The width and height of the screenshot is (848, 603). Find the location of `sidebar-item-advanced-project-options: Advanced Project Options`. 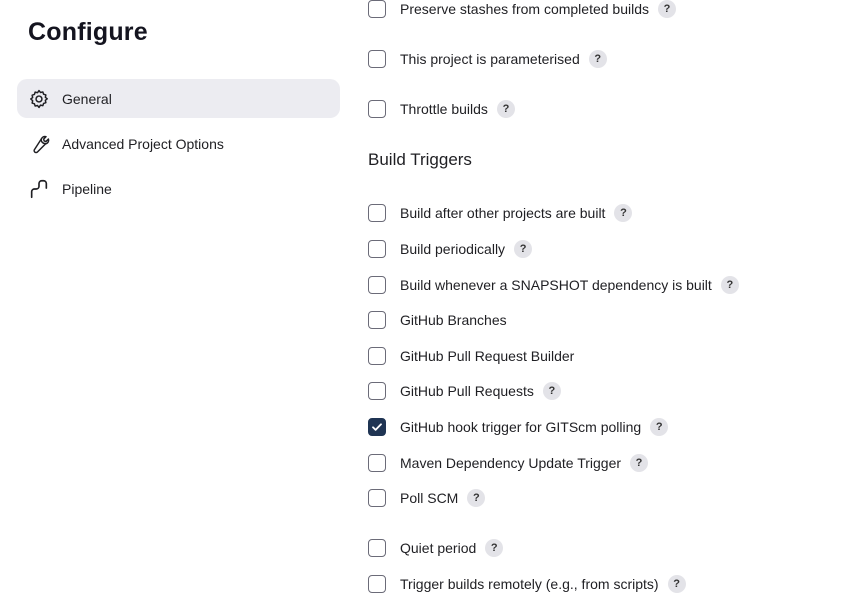

sidebar-item-advanced-project-options: Advanced Project Options is located at coordinates (178, 143).